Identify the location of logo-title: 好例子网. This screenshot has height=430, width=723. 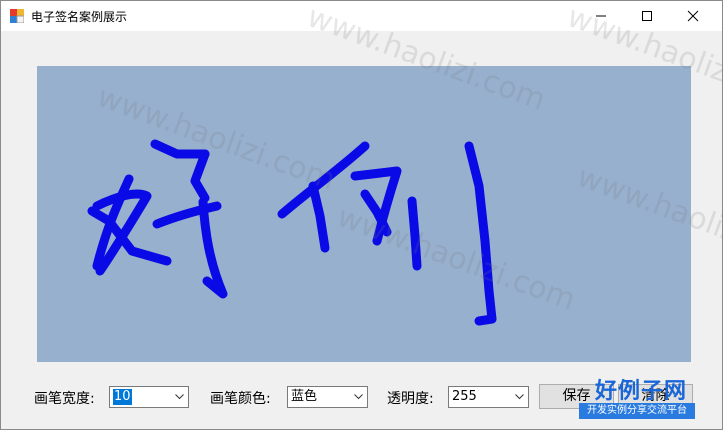
(641, 391).